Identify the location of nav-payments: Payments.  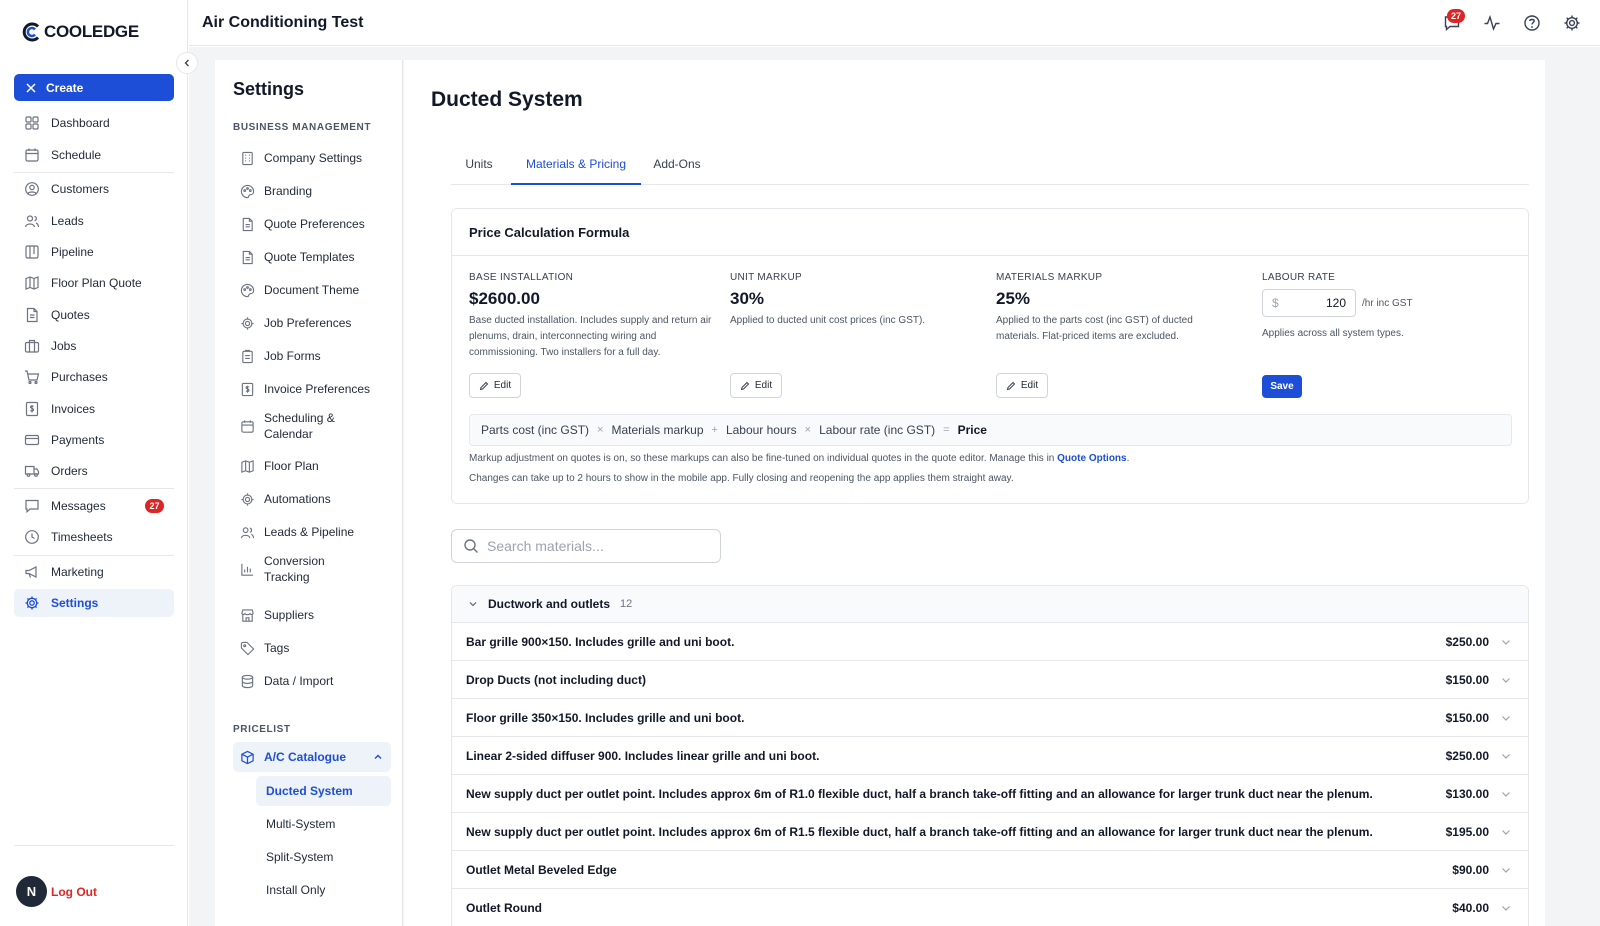
(94, 440).